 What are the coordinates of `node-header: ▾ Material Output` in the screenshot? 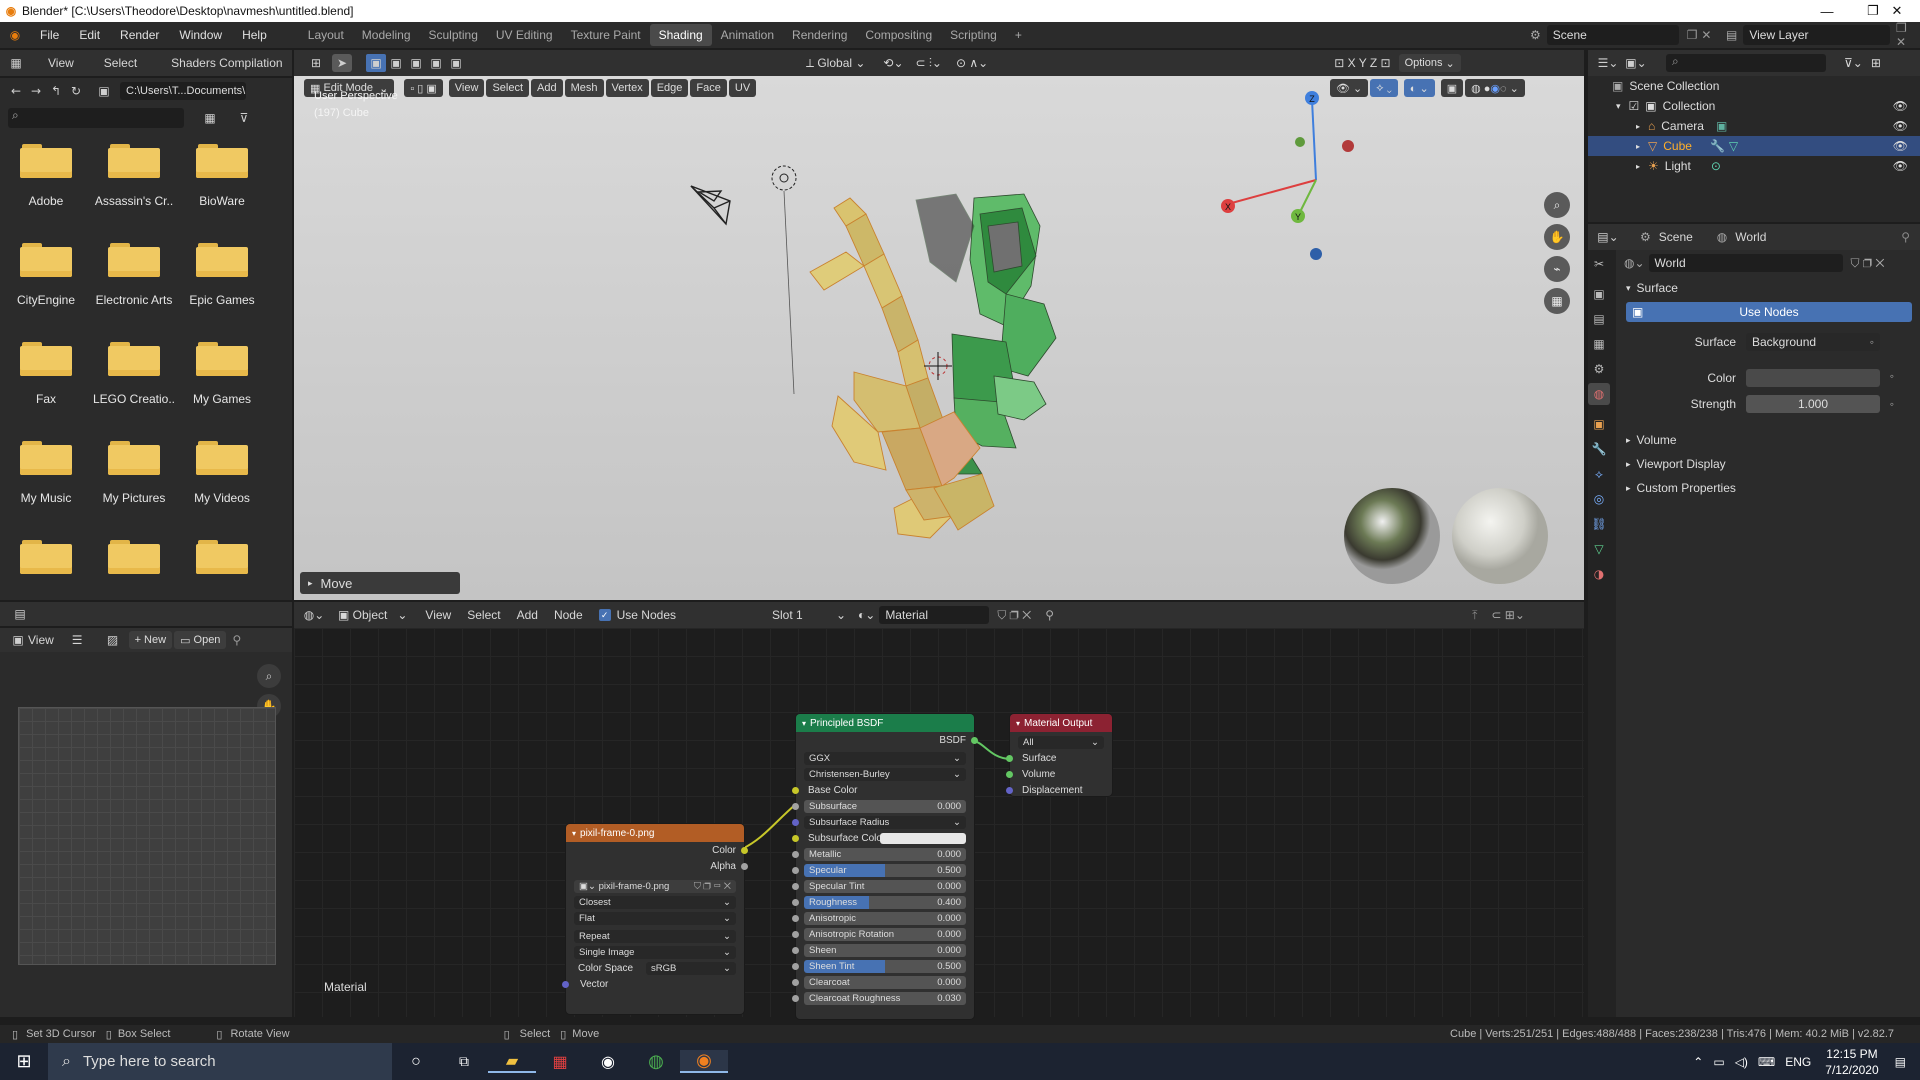 It's located at (1061, 723).